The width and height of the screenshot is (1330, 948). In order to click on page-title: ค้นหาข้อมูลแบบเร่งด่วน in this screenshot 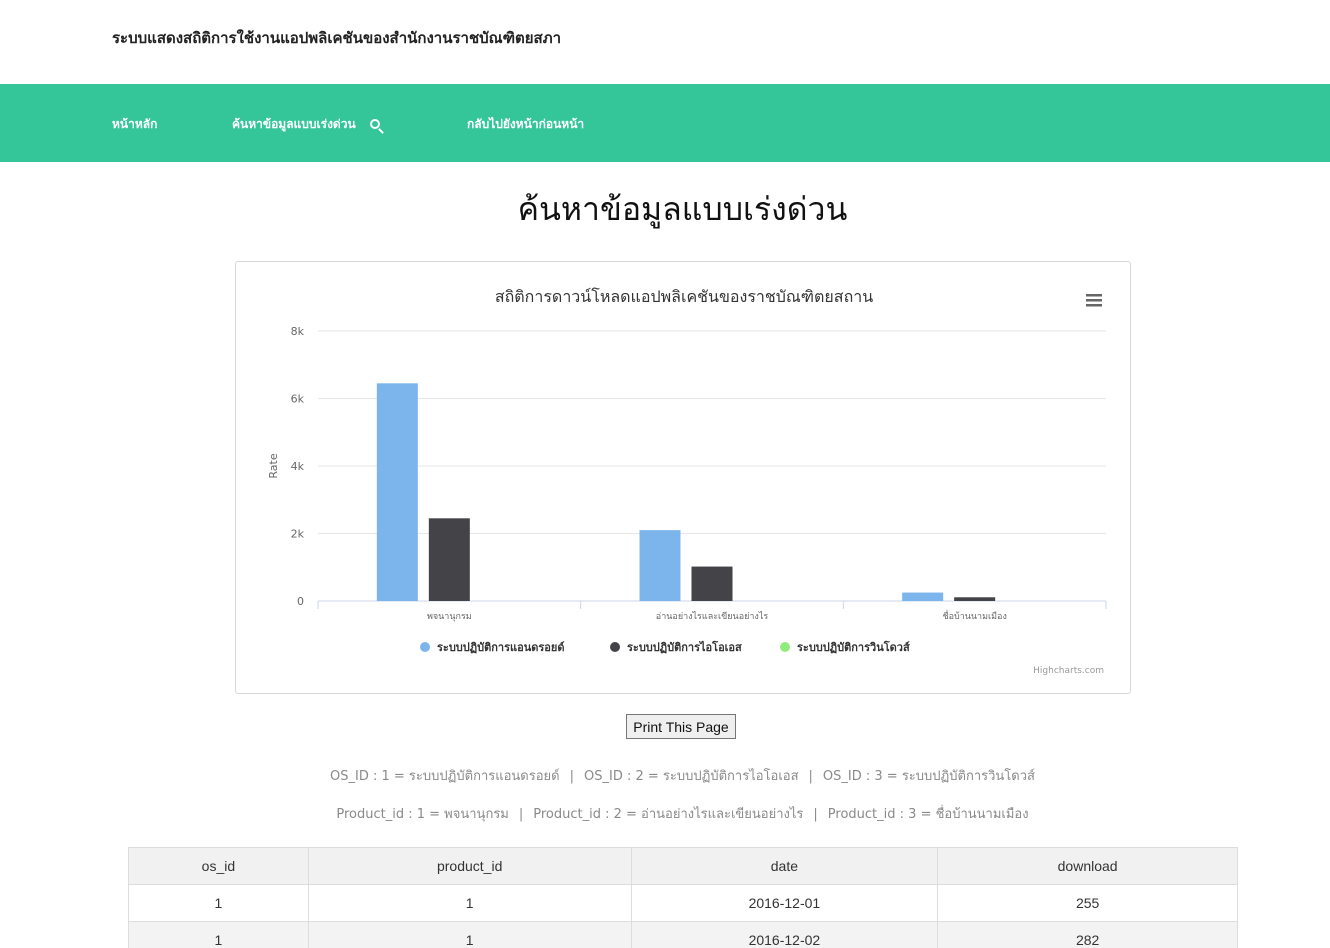, I will do `click(682, 209)`.